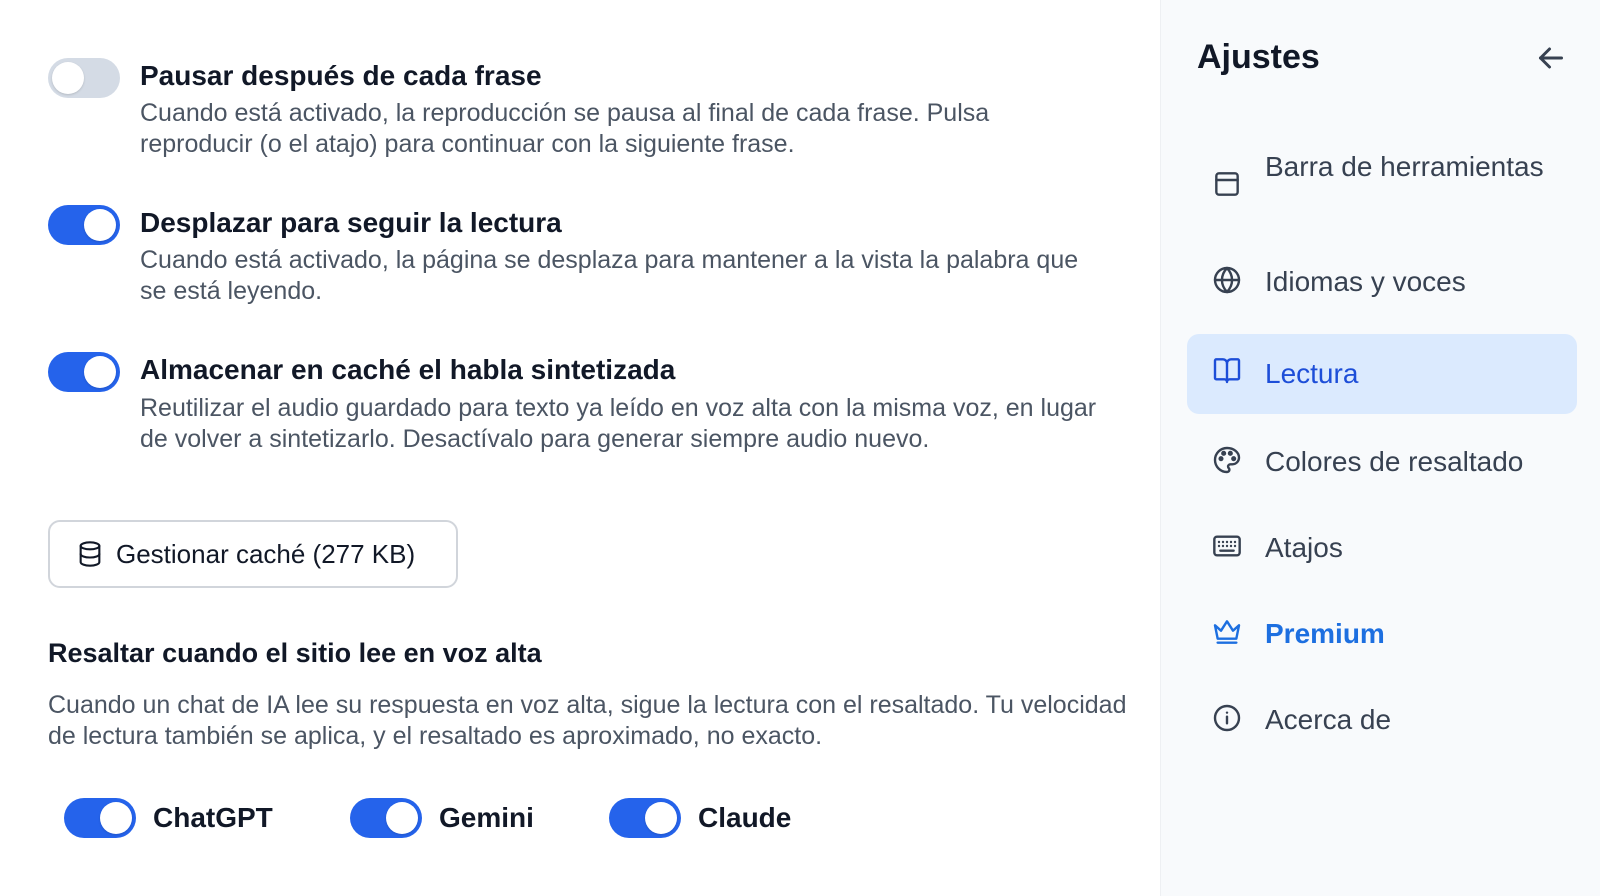  I want to click on manage-cache-button: Gestionar caché (277 KB), so click(253, 554).